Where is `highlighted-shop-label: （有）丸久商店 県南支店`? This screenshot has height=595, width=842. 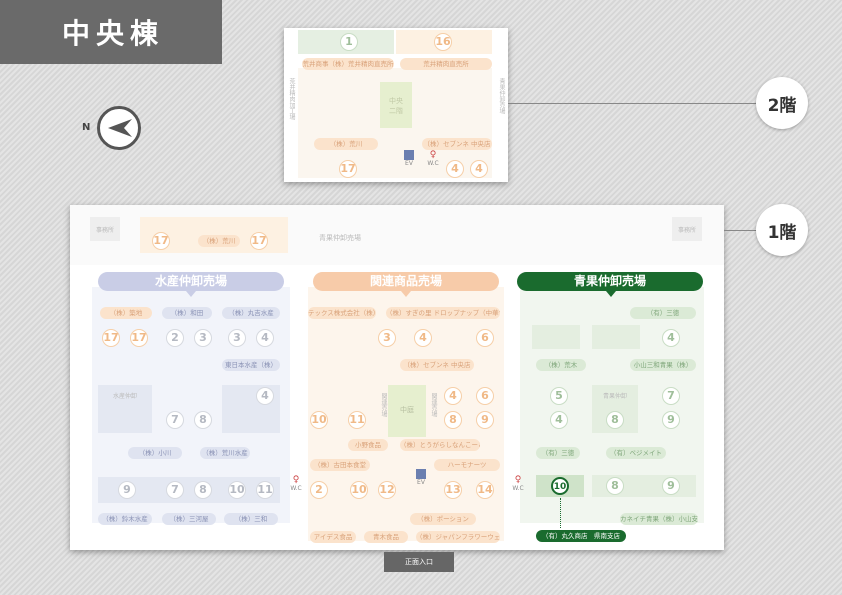 highlighted-shop-label: （有）丸久商店 県南支店 is located at coordinates (581, 536).